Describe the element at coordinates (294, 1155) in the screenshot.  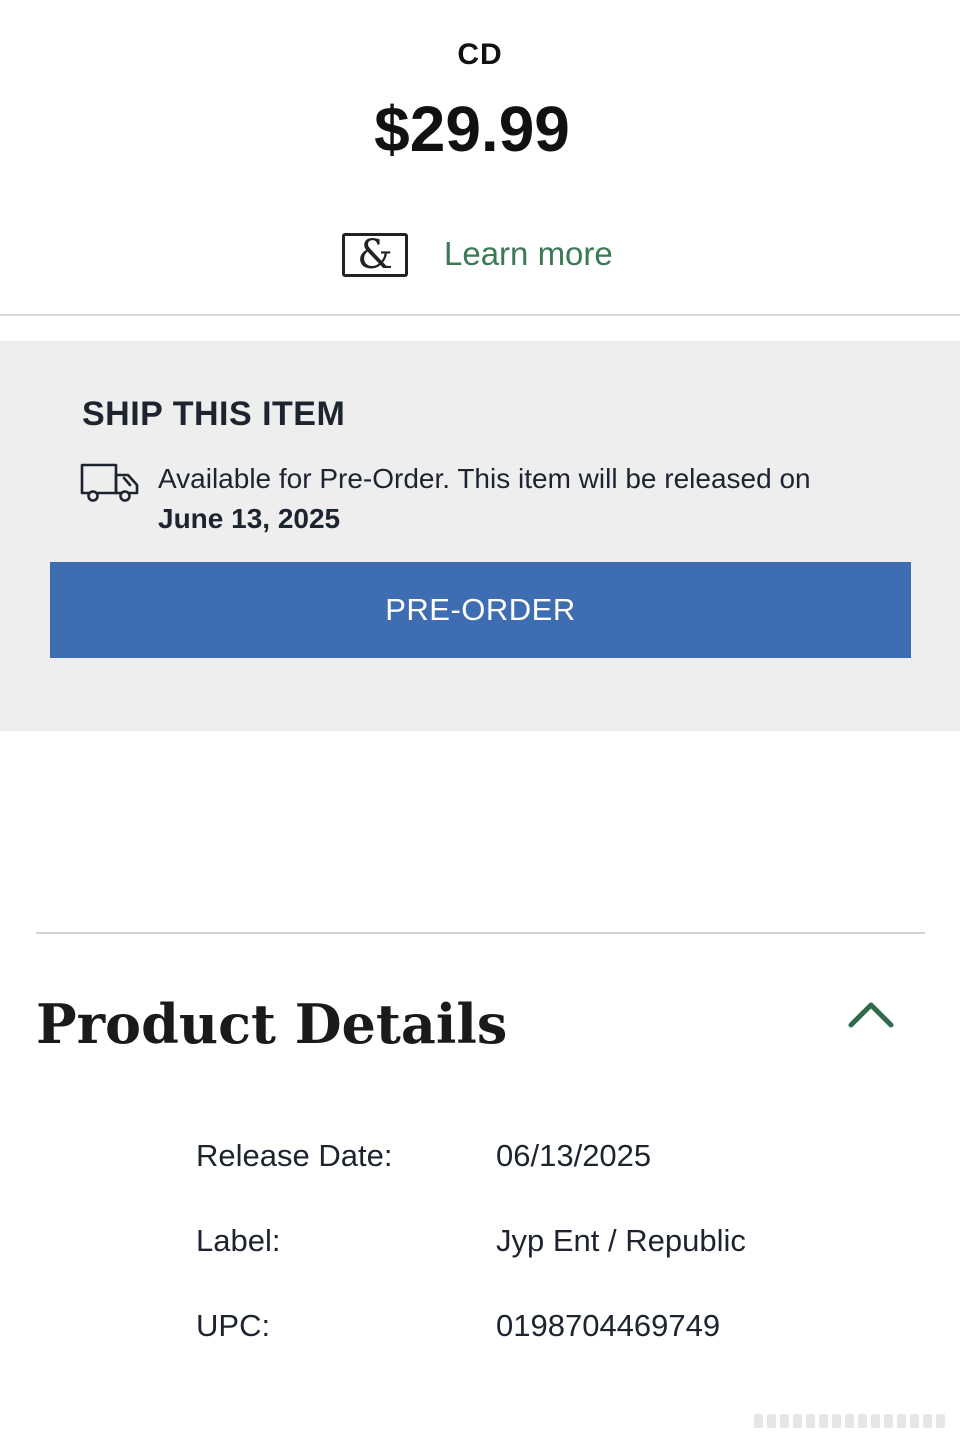
I see `detail-label: Release Date:` at that location.